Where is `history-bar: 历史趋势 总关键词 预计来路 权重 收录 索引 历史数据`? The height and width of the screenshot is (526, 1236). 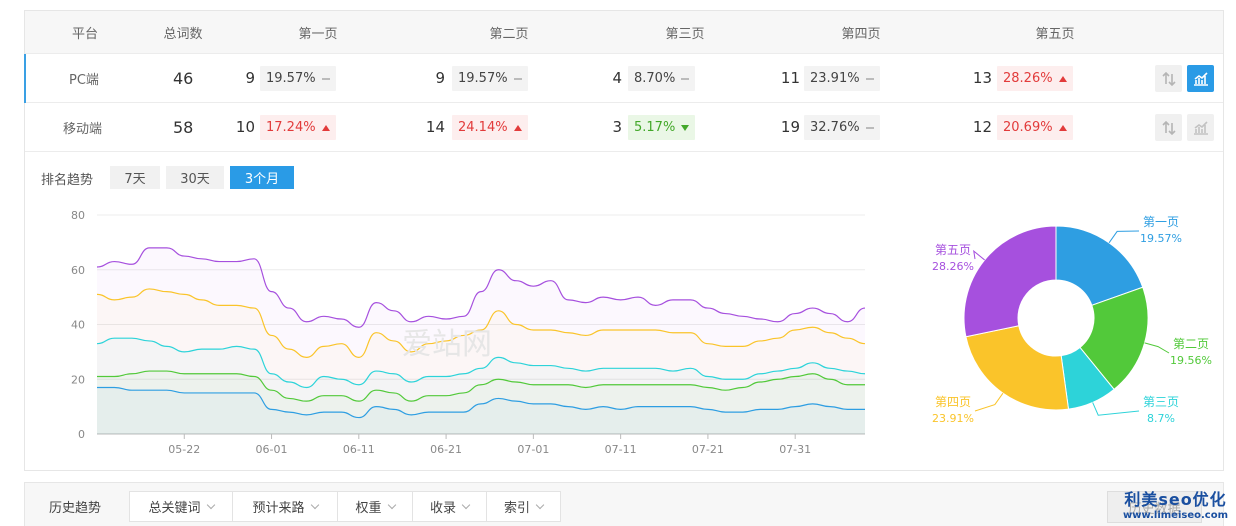
history-bar: 历史趋势 总关键词 预计来路 权重 收录 索引 历史数据 is located at coordinates (624, 504).